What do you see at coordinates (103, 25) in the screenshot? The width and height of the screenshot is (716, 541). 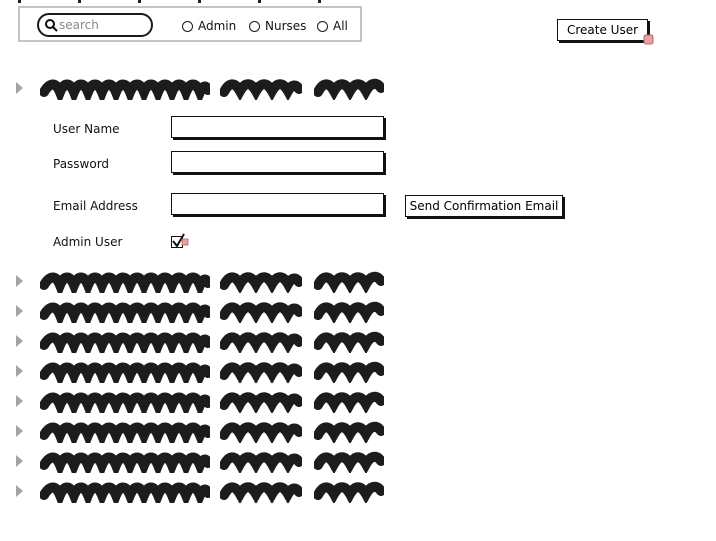 I see `search-input` at bounding box center [103, 25].